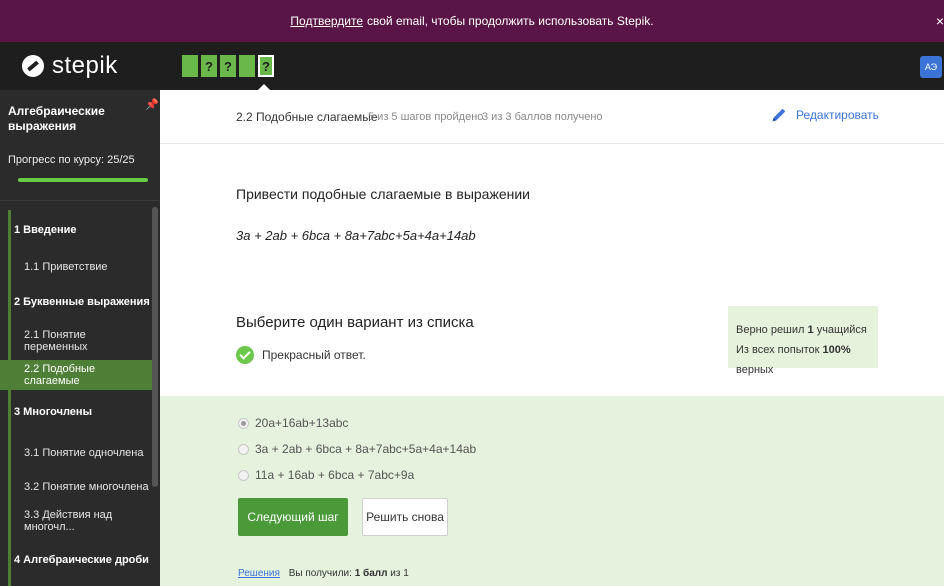 This screenshot has width=944, height=586. What do you see at coordinates (80, 200) in the screenshot?
I see `sidebar-divider` at bounding box center [80, 200].